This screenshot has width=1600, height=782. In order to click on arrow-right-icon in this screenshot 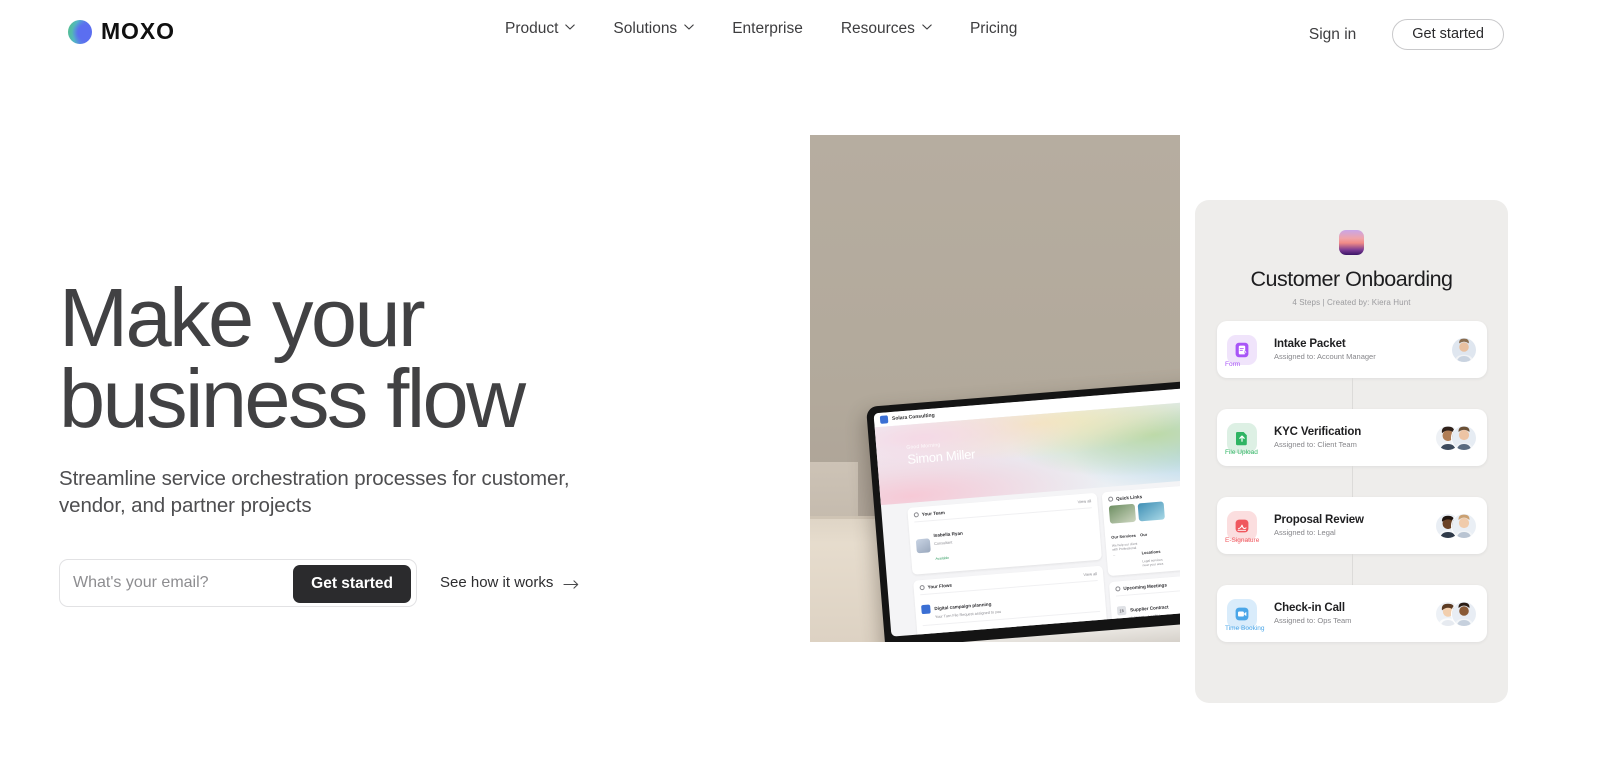, I will do `click(571, 583)`.